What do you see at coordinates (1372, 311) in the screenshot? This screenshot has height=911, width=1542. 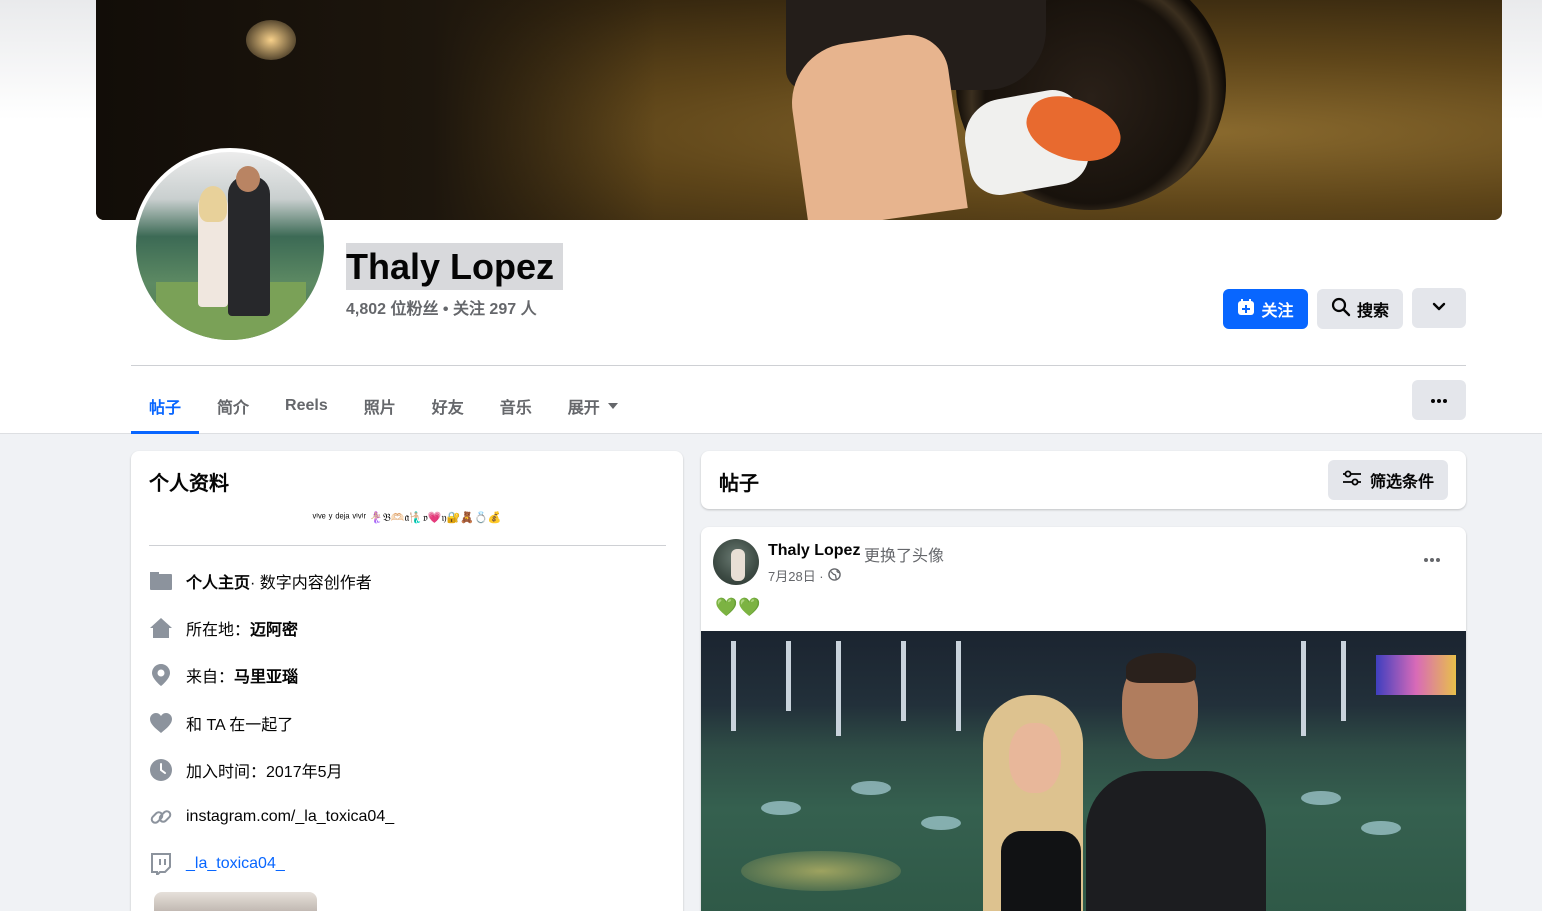 I see `search-label: 搜索` at bounding box center [1372, 311].